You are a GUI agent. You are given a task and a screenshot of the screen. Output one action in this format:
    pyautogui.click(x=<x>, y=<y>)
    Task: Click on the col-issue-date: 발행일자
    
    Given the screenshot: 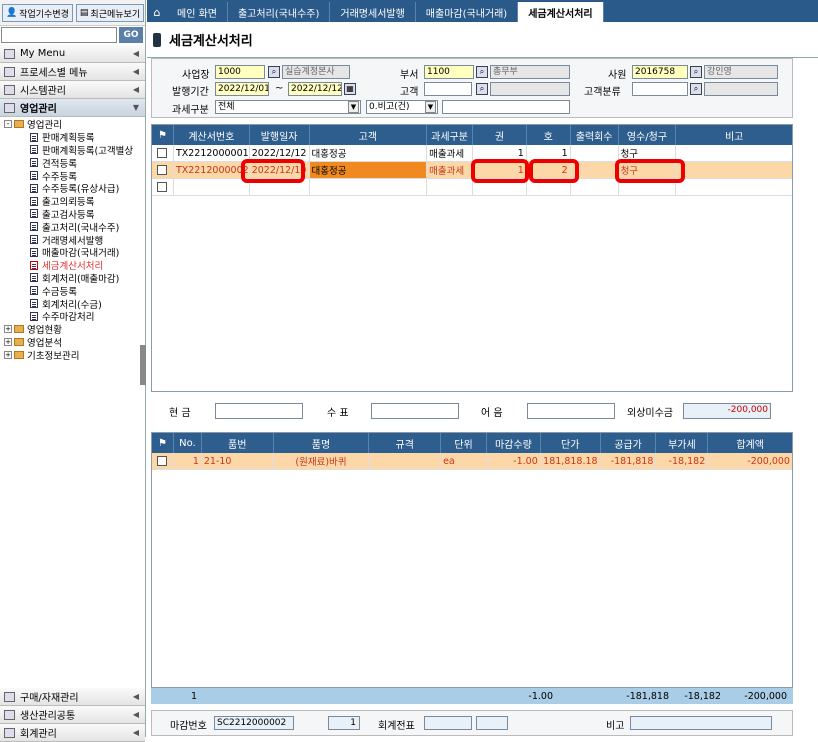 What is the action you would take?
    pyautogui.click(x=280, y=135)
    